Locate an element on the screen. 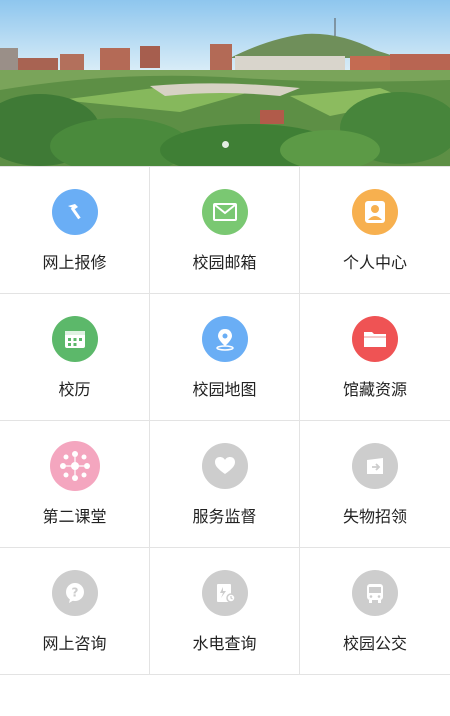 The height and width of the screenshot is (716, 450). carousel-indicator is located at coordinates (225, 144).